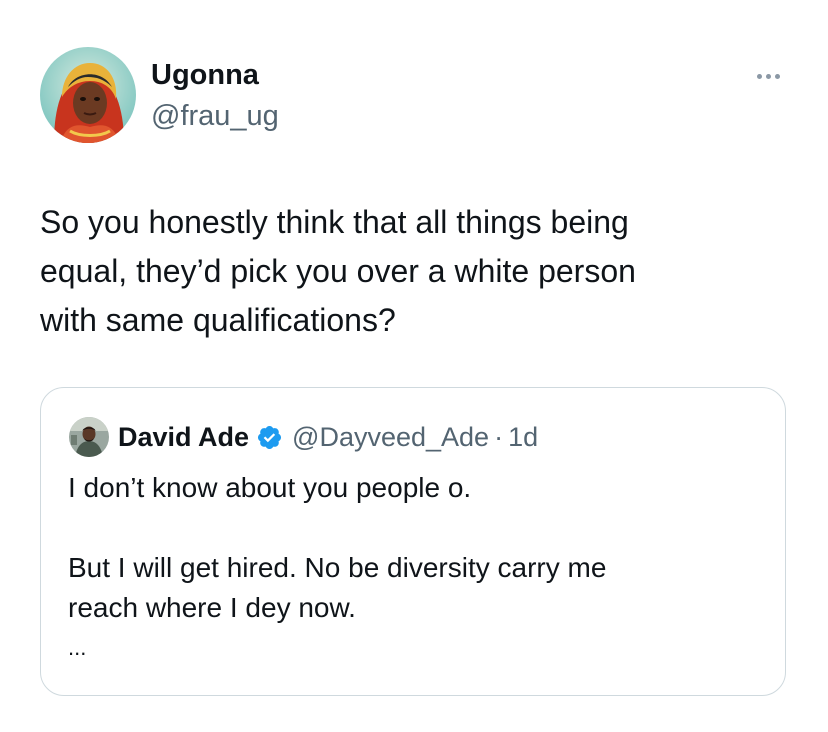 Image resolution: width=828 pixels, height=732 pixels. Describe the element at coordinates (390, 437) in the screenshot. I see `quoted-author-handle: @Dayveed_Ade` at that location.